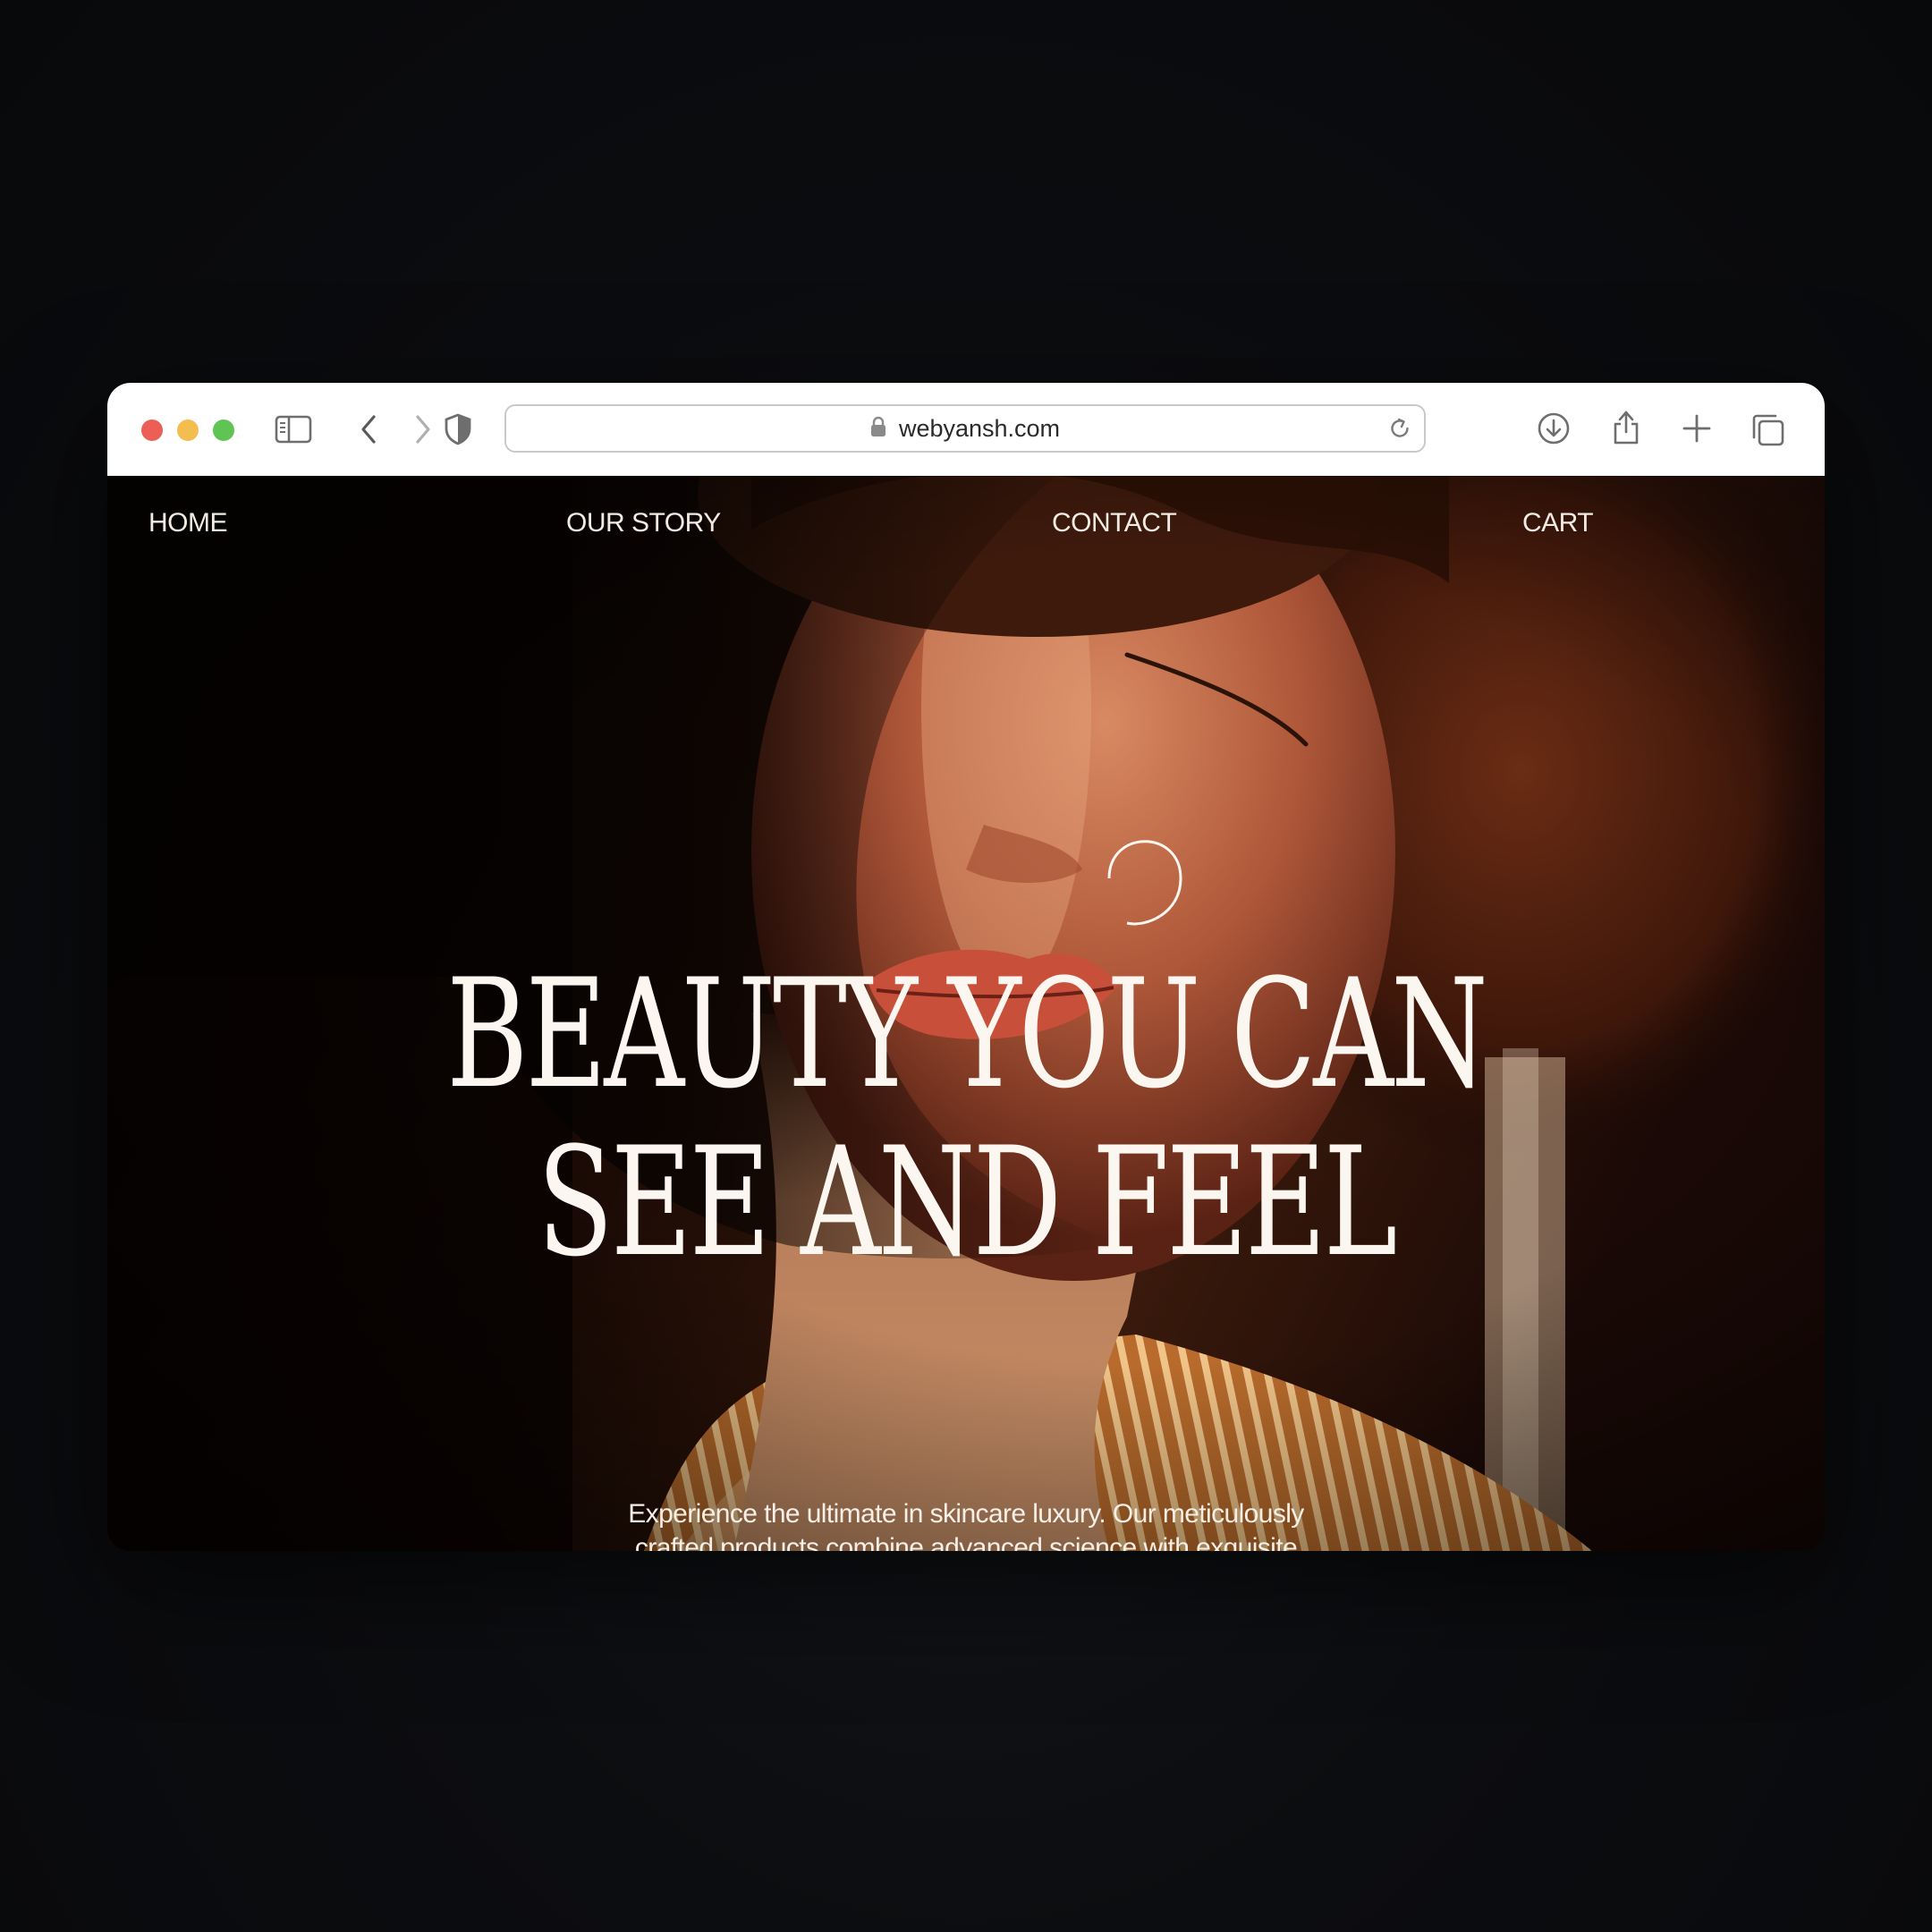  Describe the element at coordinates (967, 1034) in the screenshot. I see `hero-headline-line-1: BEAUTY YOU CAN` at that location.